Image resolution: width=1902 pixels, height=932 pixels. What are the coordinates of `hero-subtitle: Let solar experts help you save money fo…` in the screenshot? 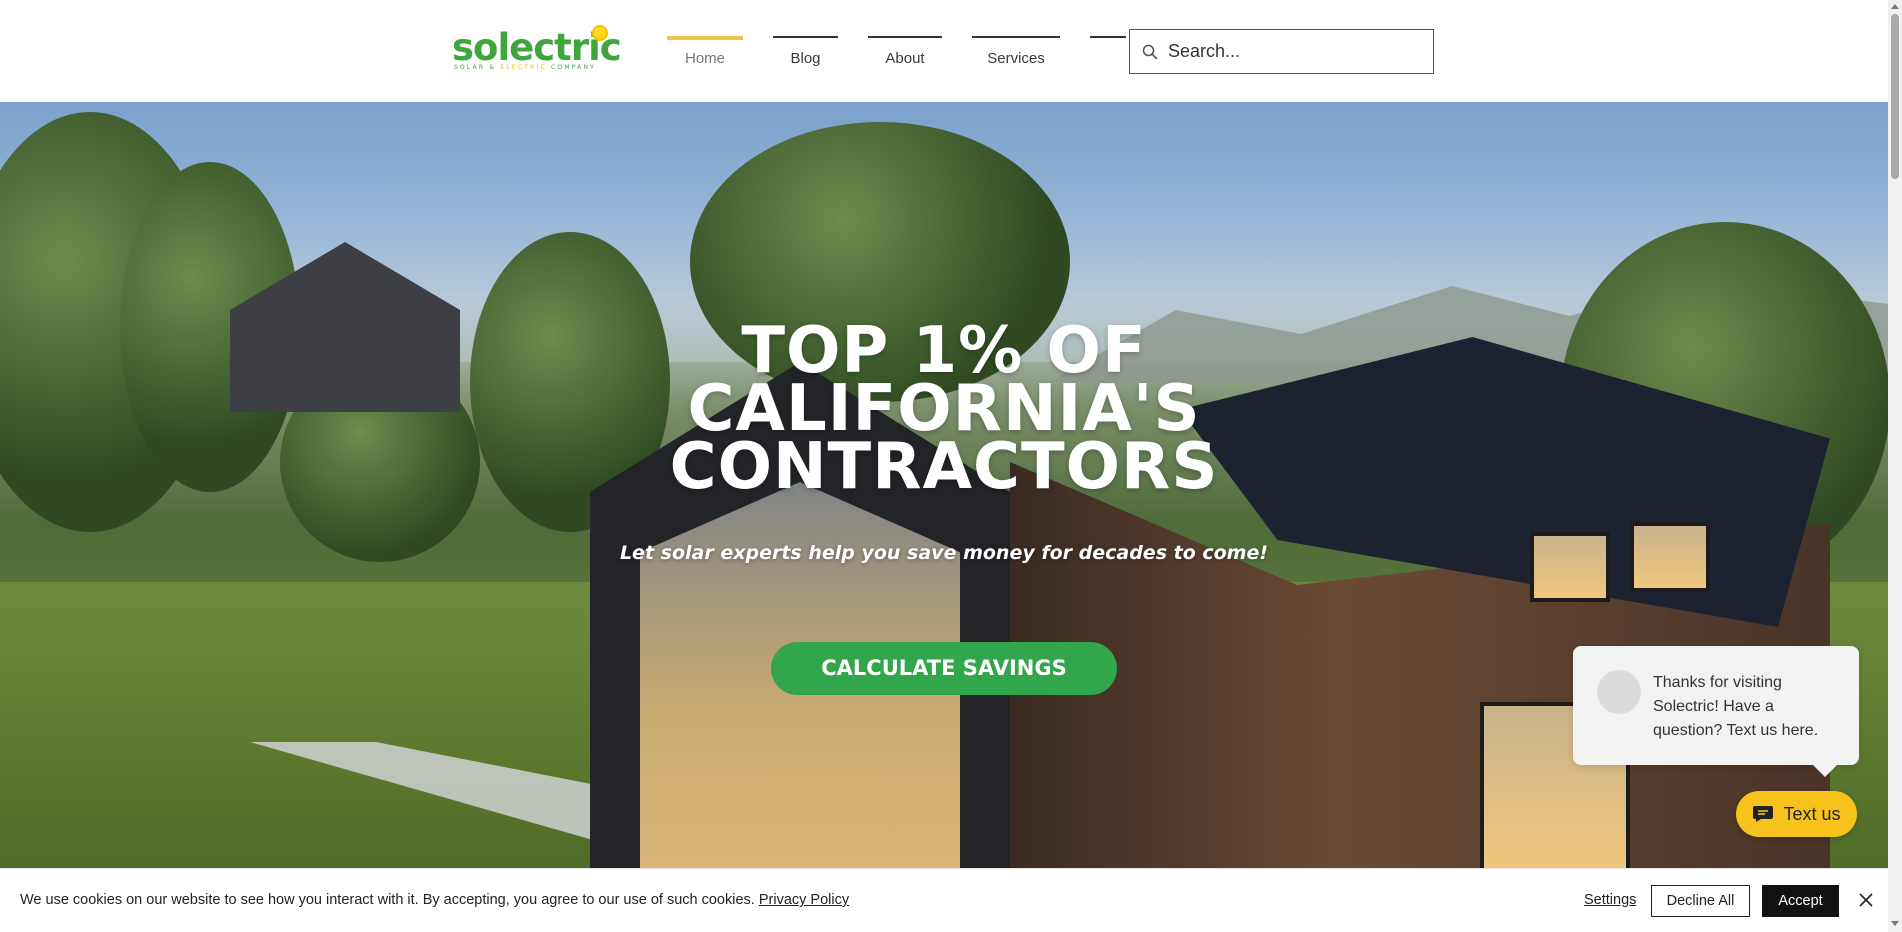 It's located at (944, 553).